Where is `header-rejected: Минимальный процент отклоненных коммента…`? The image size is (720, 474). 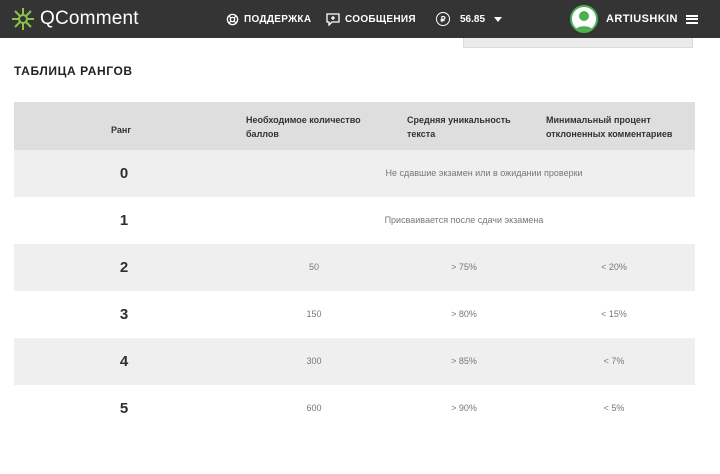 header-rejected: Минимальный процент отклоненных коммента… is located at coordinates (609, 127).